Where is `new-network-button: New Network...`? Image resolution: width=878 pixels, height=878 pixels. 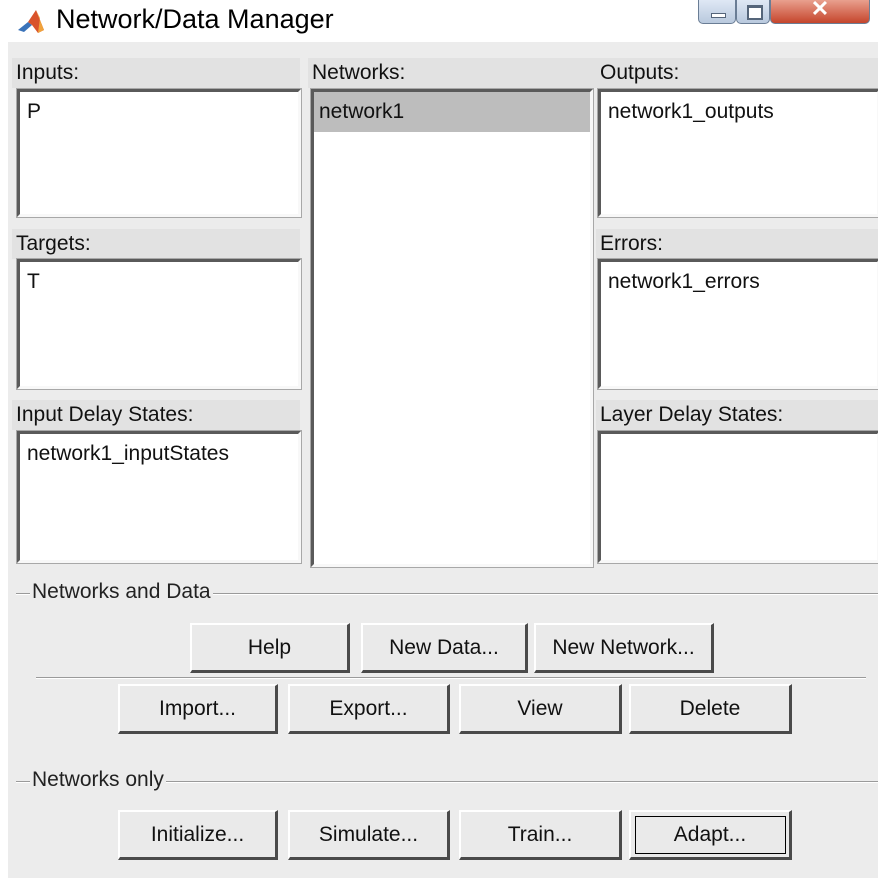 new-network-button: New Network... is located at coordinates (624, 648).